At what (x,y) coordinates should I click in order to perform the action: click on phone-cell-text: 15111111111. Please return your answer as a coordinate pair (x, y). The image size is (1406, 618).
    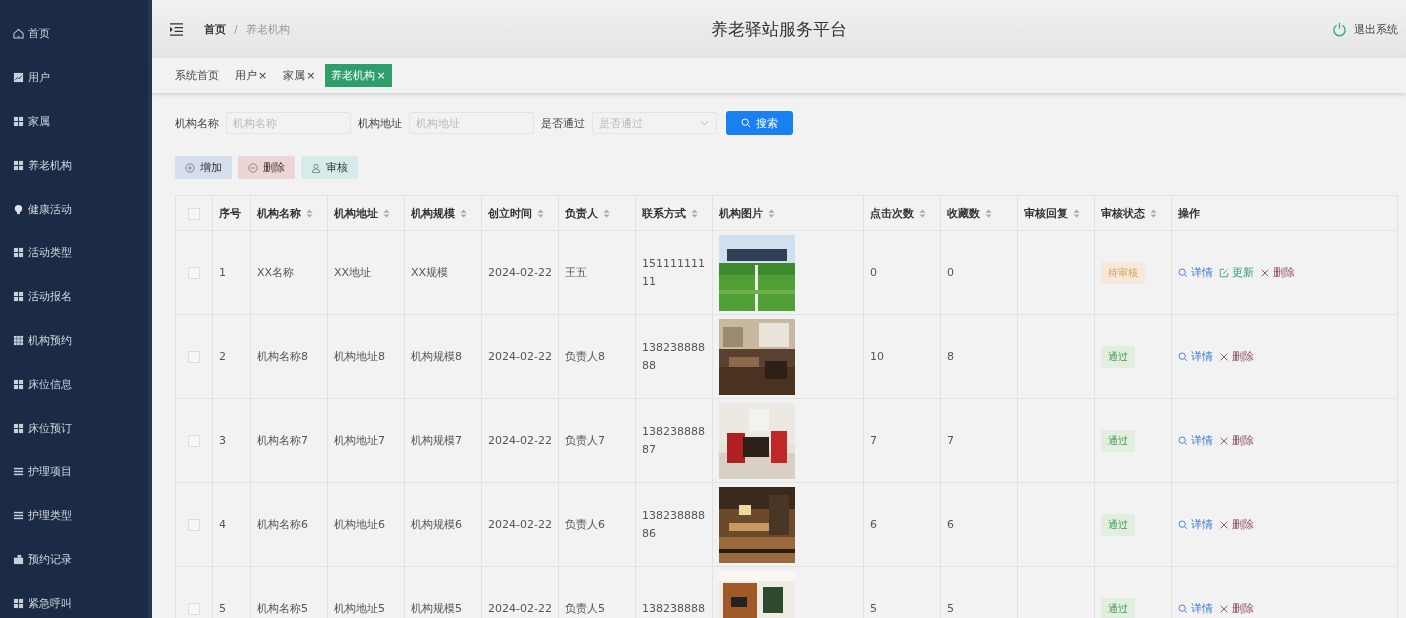
    Looking at the image, I should click on (674, 272).